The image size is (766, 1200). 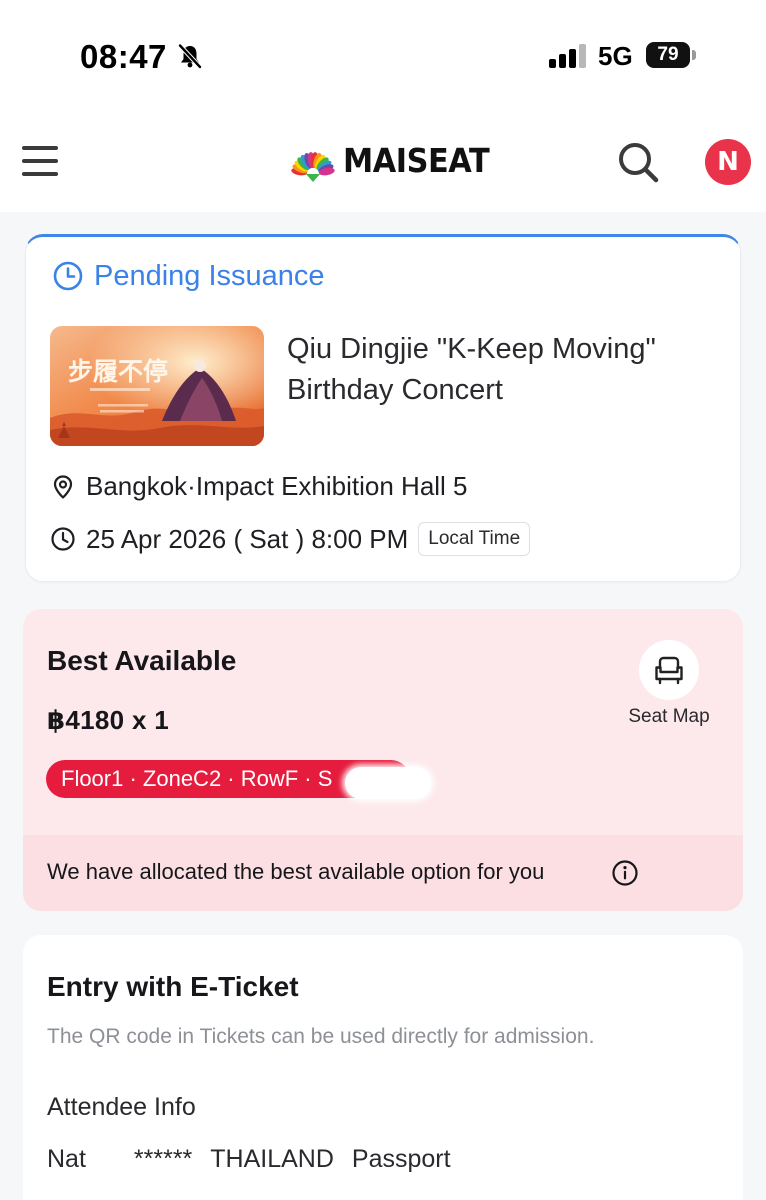 What do you see at coordinates (123, 56) in the screenshot?
I see `status-time: 08:47` at bounding box center [123, 56].